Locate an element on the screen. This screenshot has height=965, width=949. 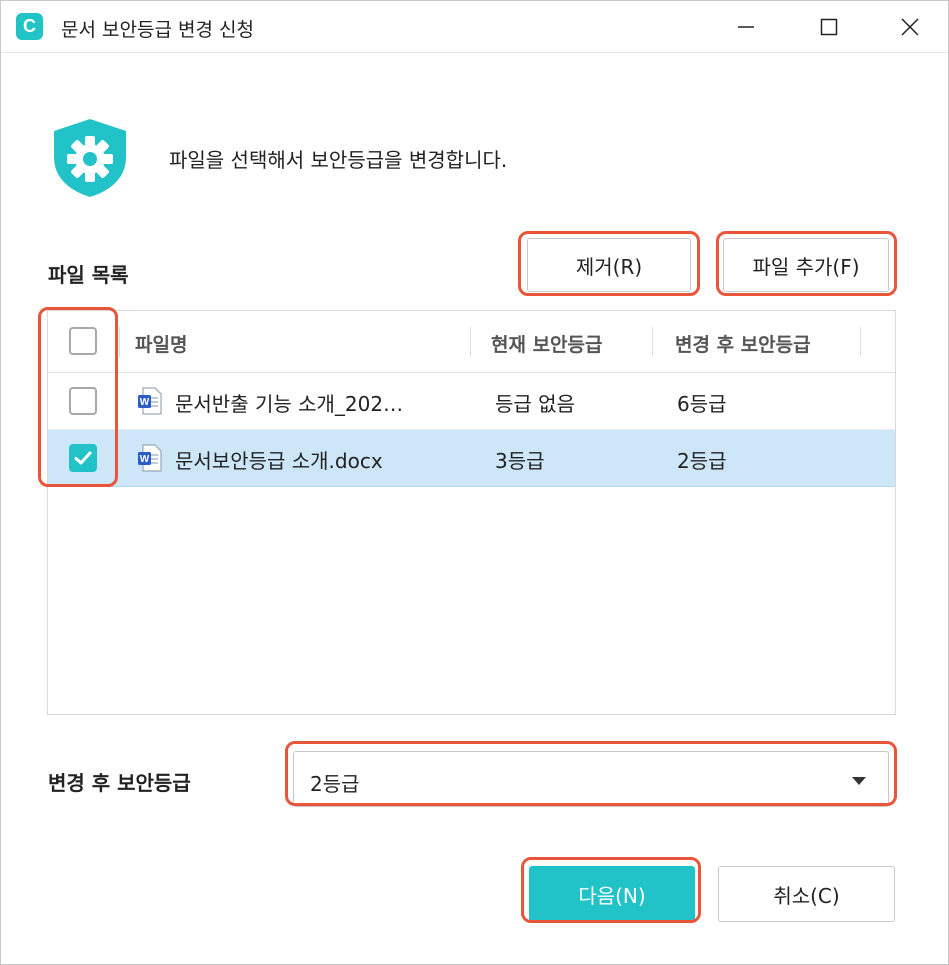
new-grade-label: 변경 후 보안등급 is located at coordinates (119, 783).